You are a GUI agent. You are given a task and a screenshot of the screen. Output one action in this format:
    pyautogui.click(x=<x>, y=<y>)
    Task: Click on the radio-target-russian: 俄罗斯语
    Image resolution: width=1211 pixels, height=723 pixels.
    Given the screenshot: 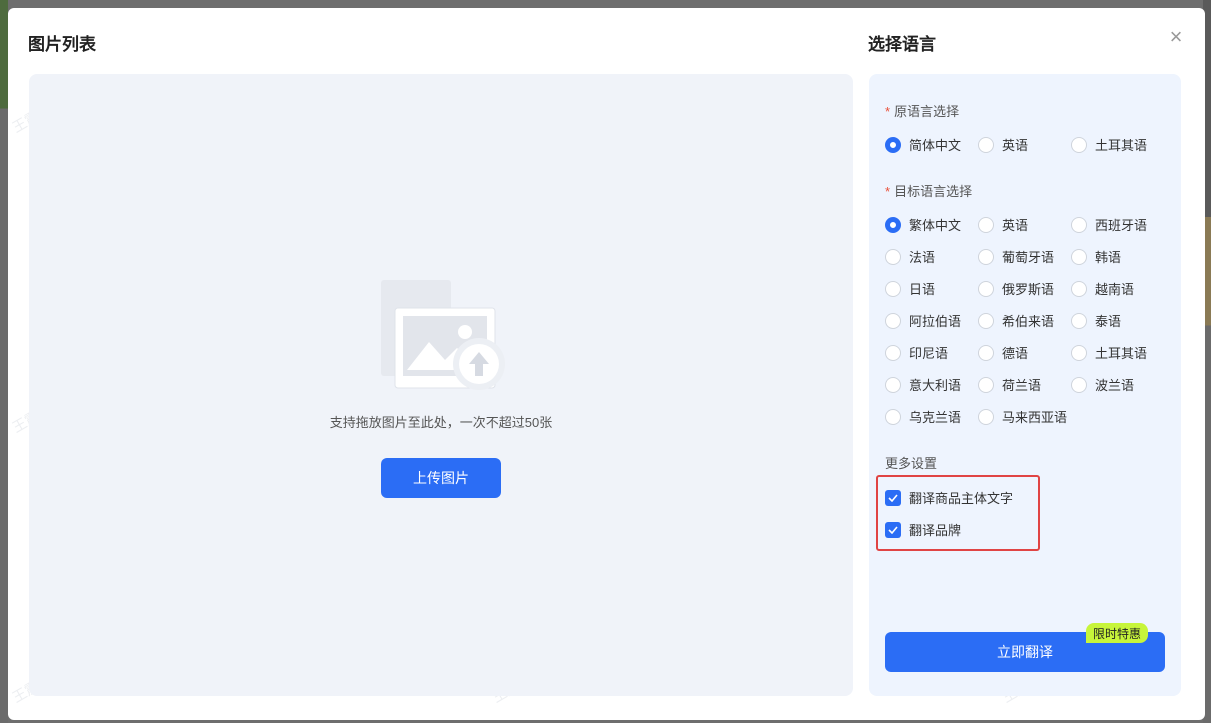 What is the action you would take?
    pyautogui.click(x=1016, y=288)
    